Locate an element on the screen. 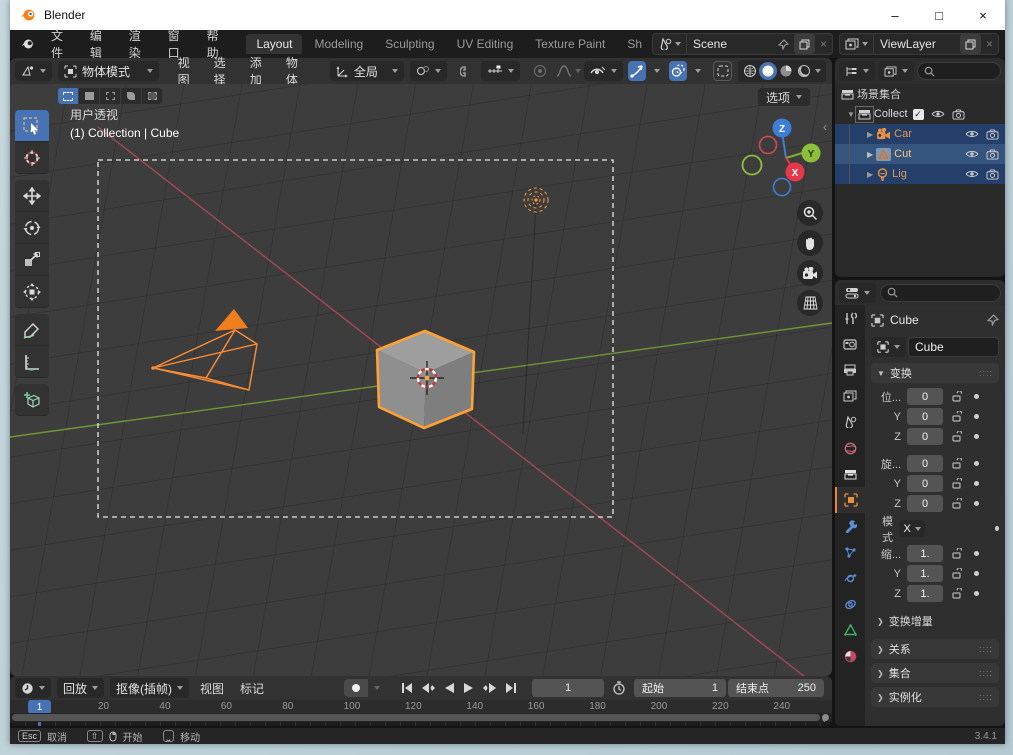 The height and width of the screenshot is (755, 1013). outliner-filter-button is located at coordinates (896, 71).